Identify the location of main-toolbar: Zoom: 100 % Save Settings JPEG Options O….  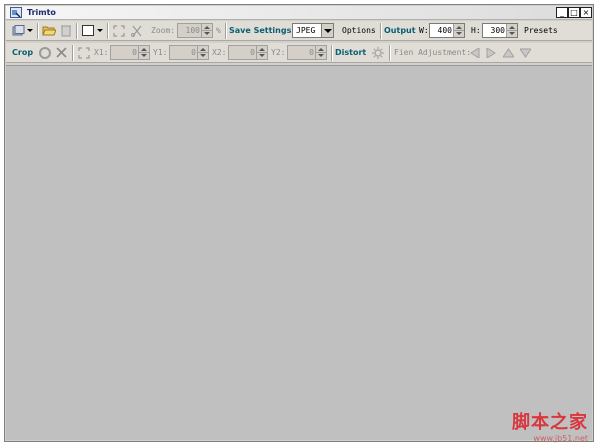
(299, 31).